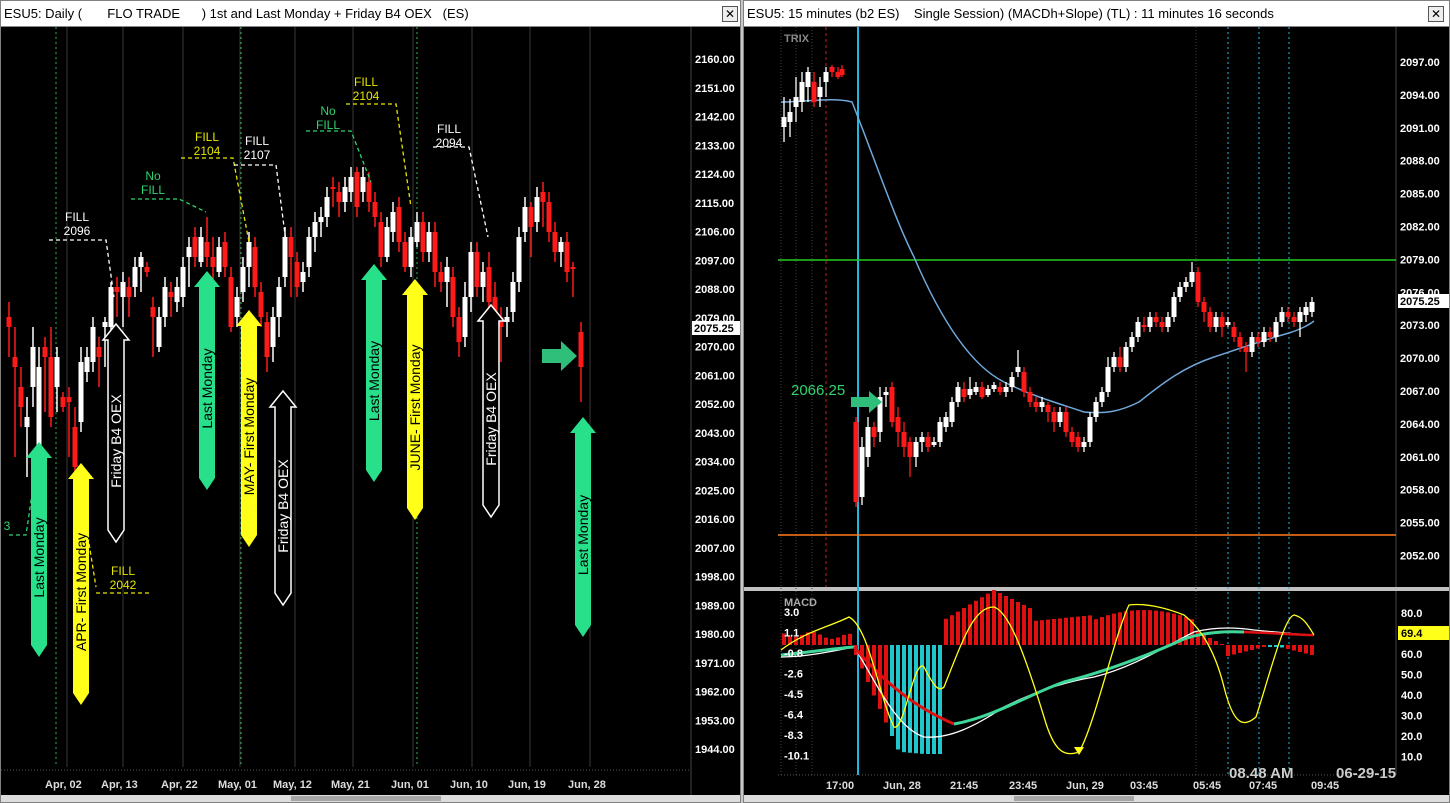 The width and height of the screenshot is (1450, 803). What do you see at coordinates (1411, 737) in the screenshot?
I see `macd-right-tick: 20.0` at bounding box center [1411, 737].